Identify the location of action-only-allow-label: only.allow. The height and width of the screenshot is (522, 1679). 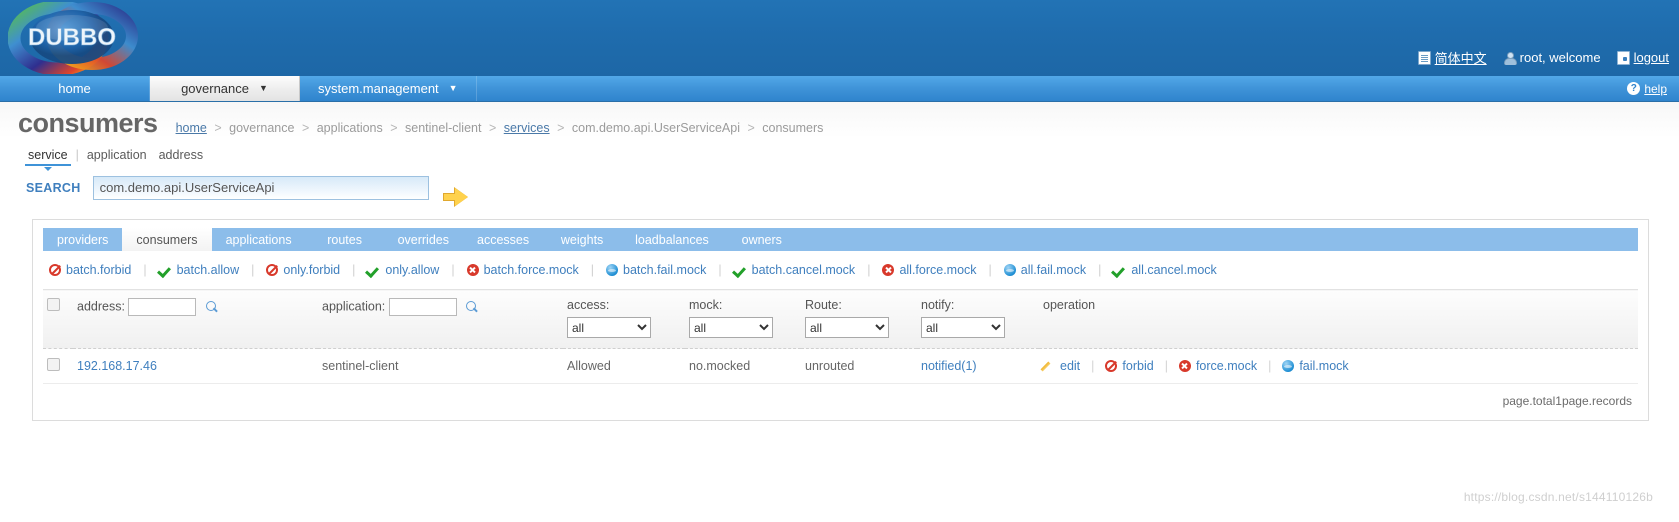
(412, 270).